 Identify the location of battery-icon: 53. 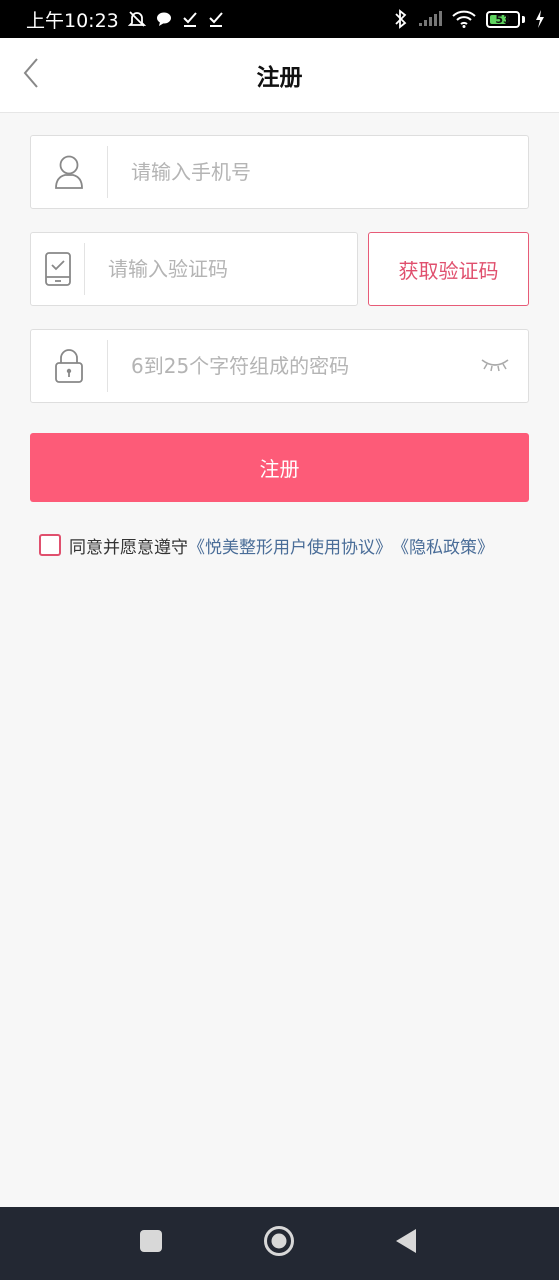
(503, 19).